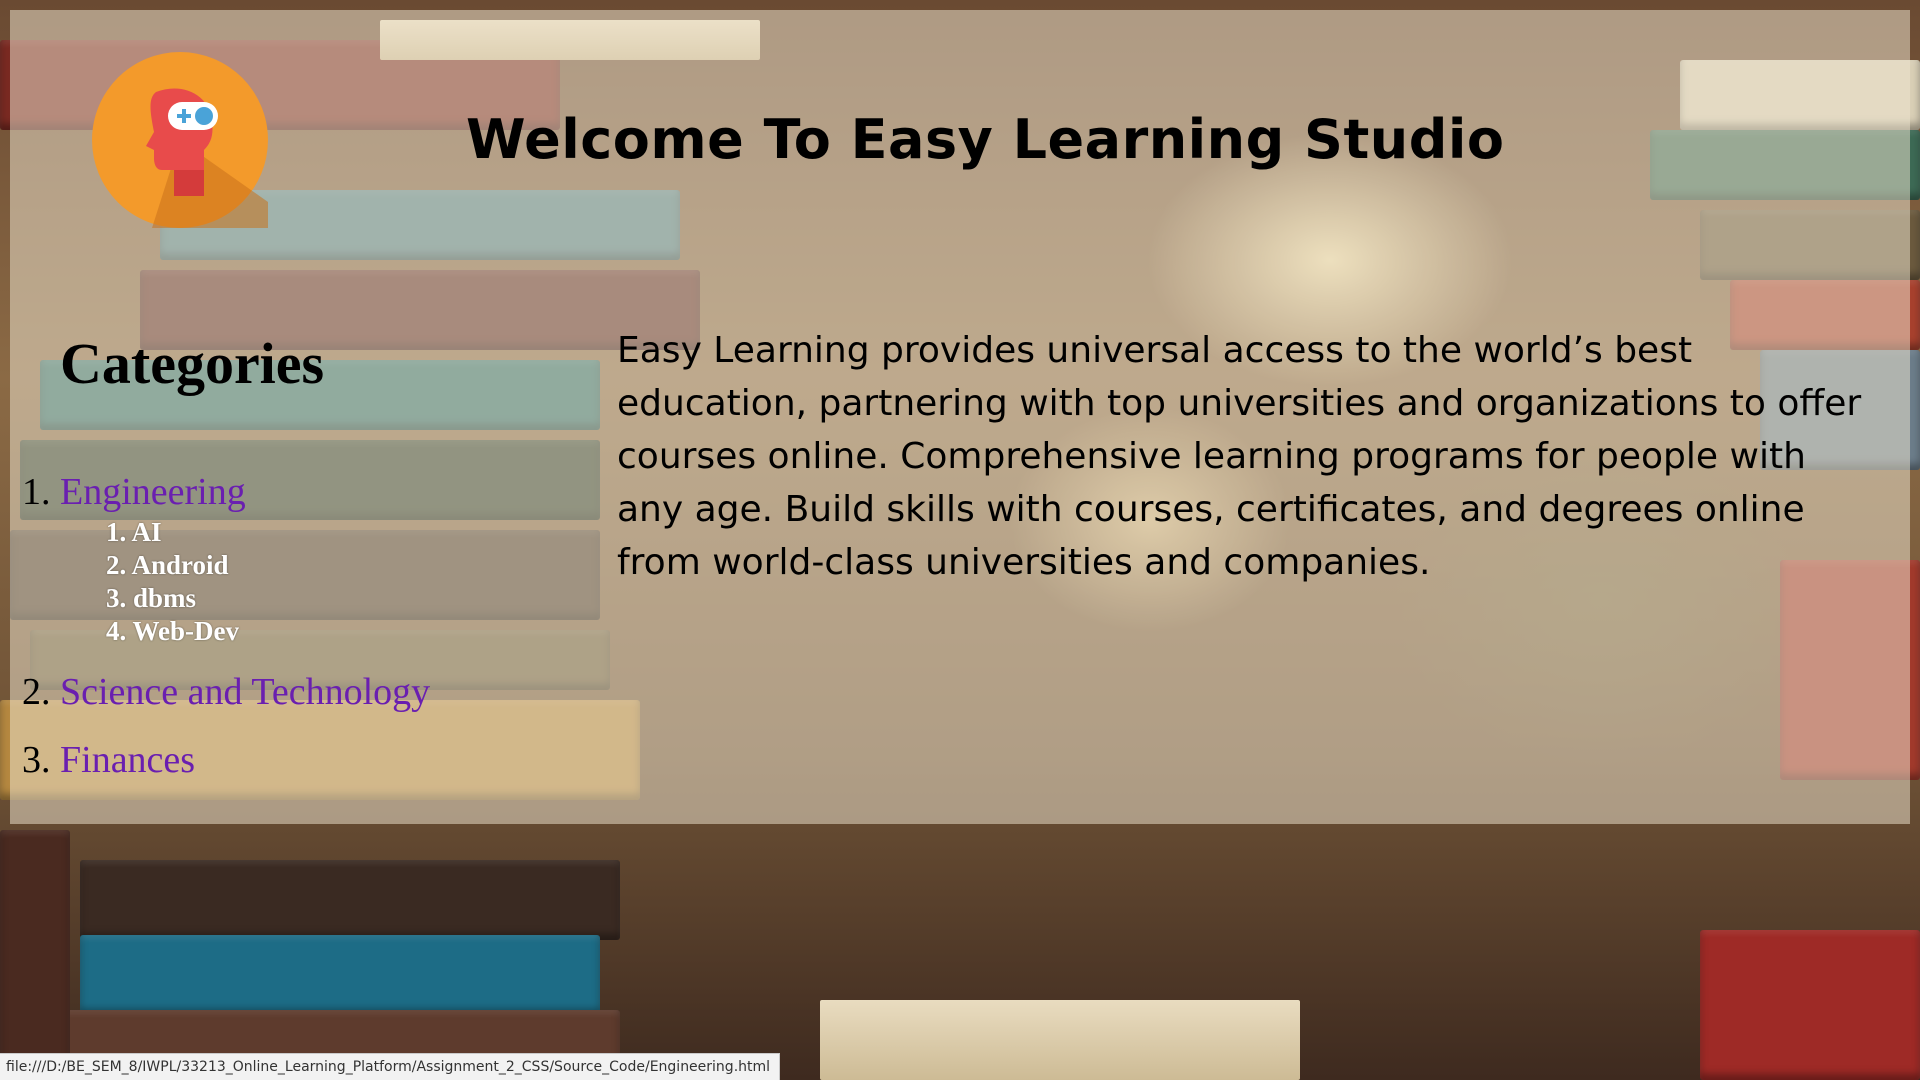  I want to click on engineering-subcategory-list: 1. AI 2. Android 3. dbms 4. Web-Dev, so click(172, 582).